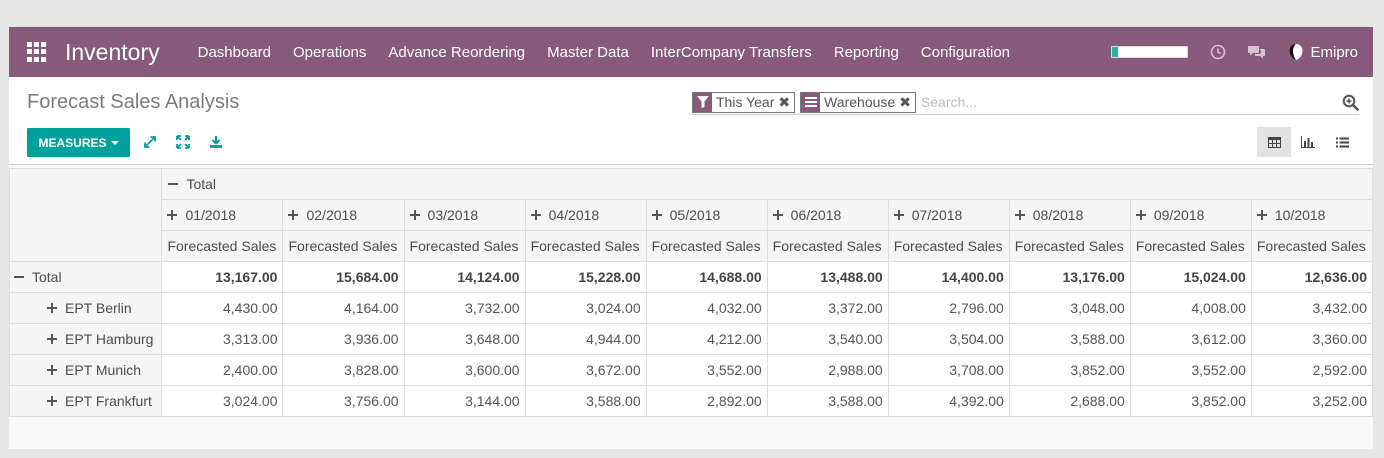  Describe the element at coordinates (86, 370) in the screenshot. I see `pivot-row-header: EPT Munich` at that location.